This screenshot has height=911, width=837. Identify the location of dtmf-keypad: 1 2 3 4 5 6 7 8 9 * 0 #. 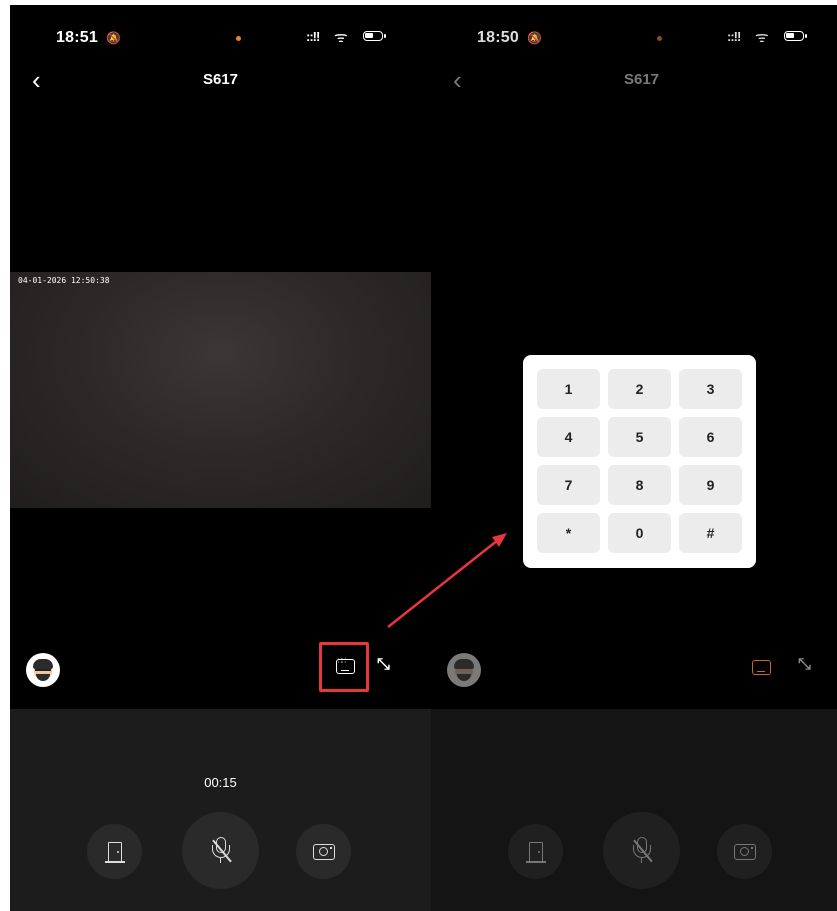
(639, 461).